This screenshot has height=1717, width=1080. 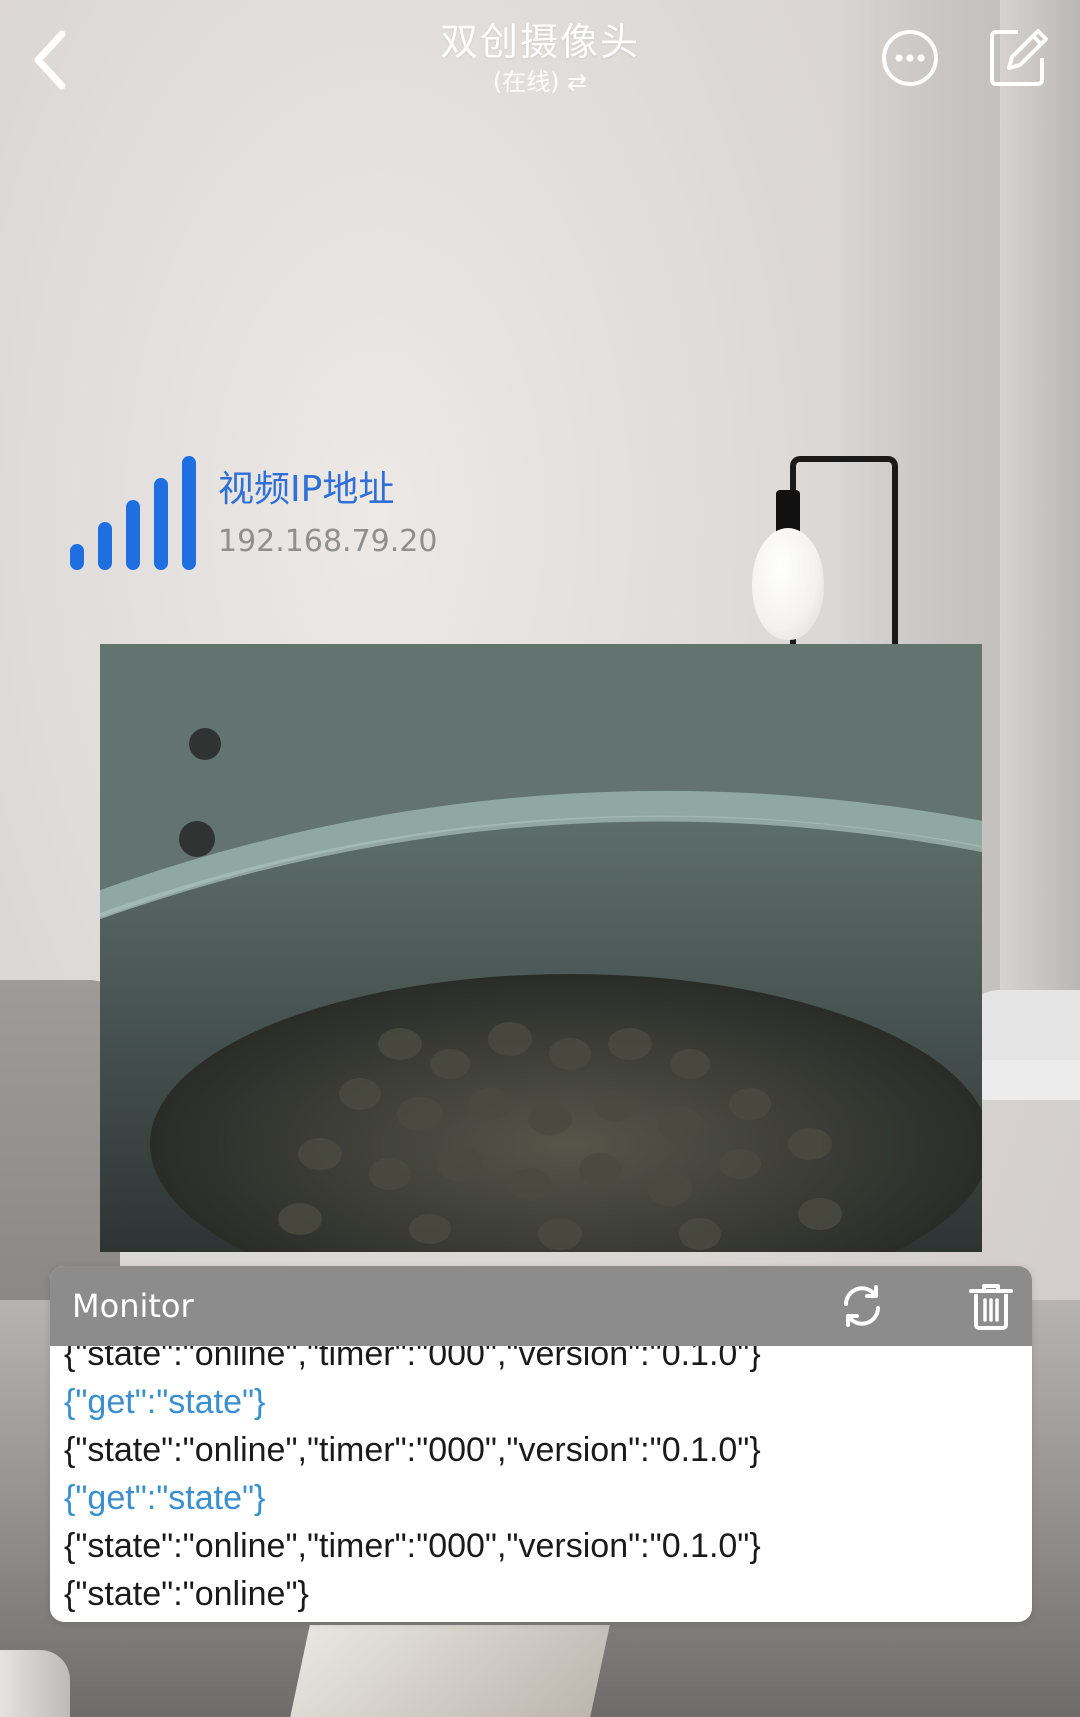 I want to click on refresh-button, so click(x=862, y=1306).